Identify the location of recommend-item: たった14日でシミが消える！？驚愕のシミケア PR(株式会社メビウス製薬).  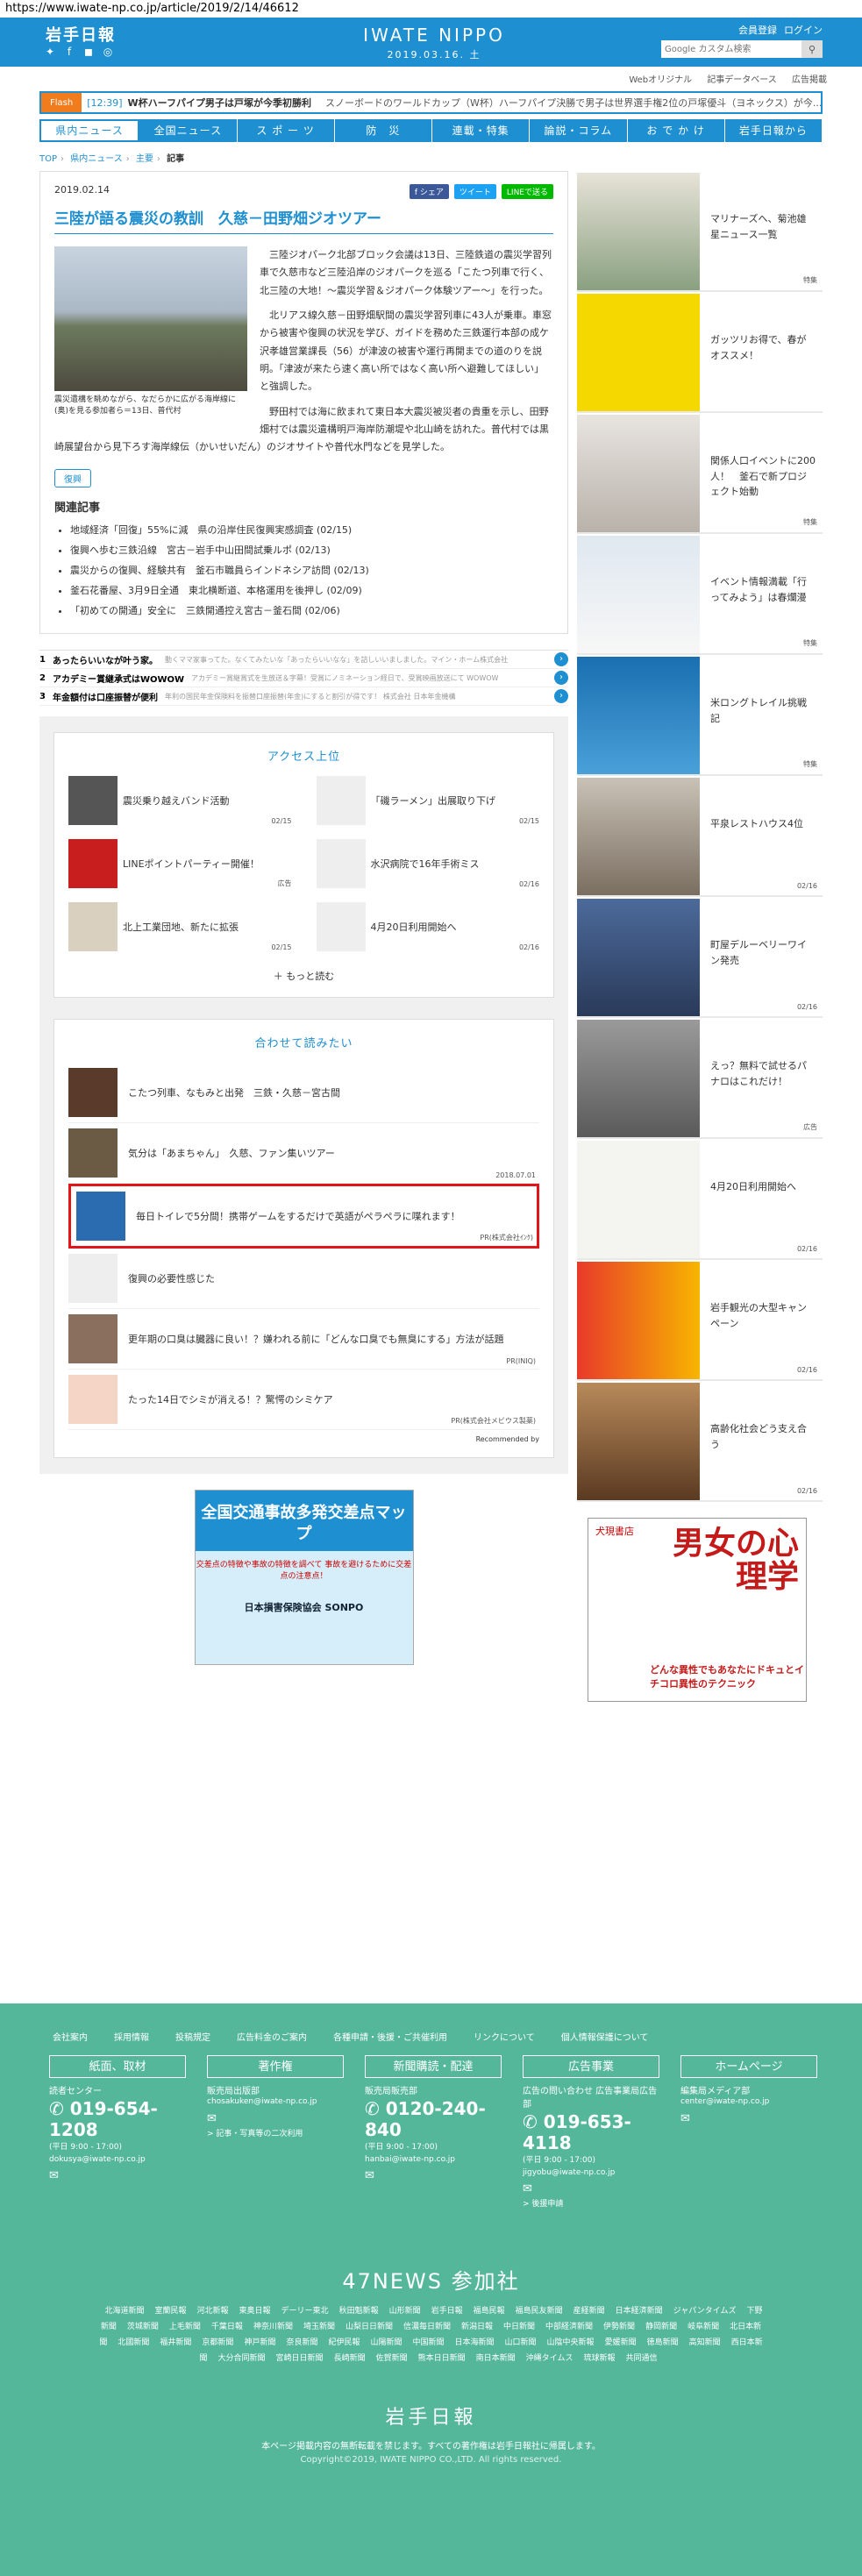
(303, 1400).